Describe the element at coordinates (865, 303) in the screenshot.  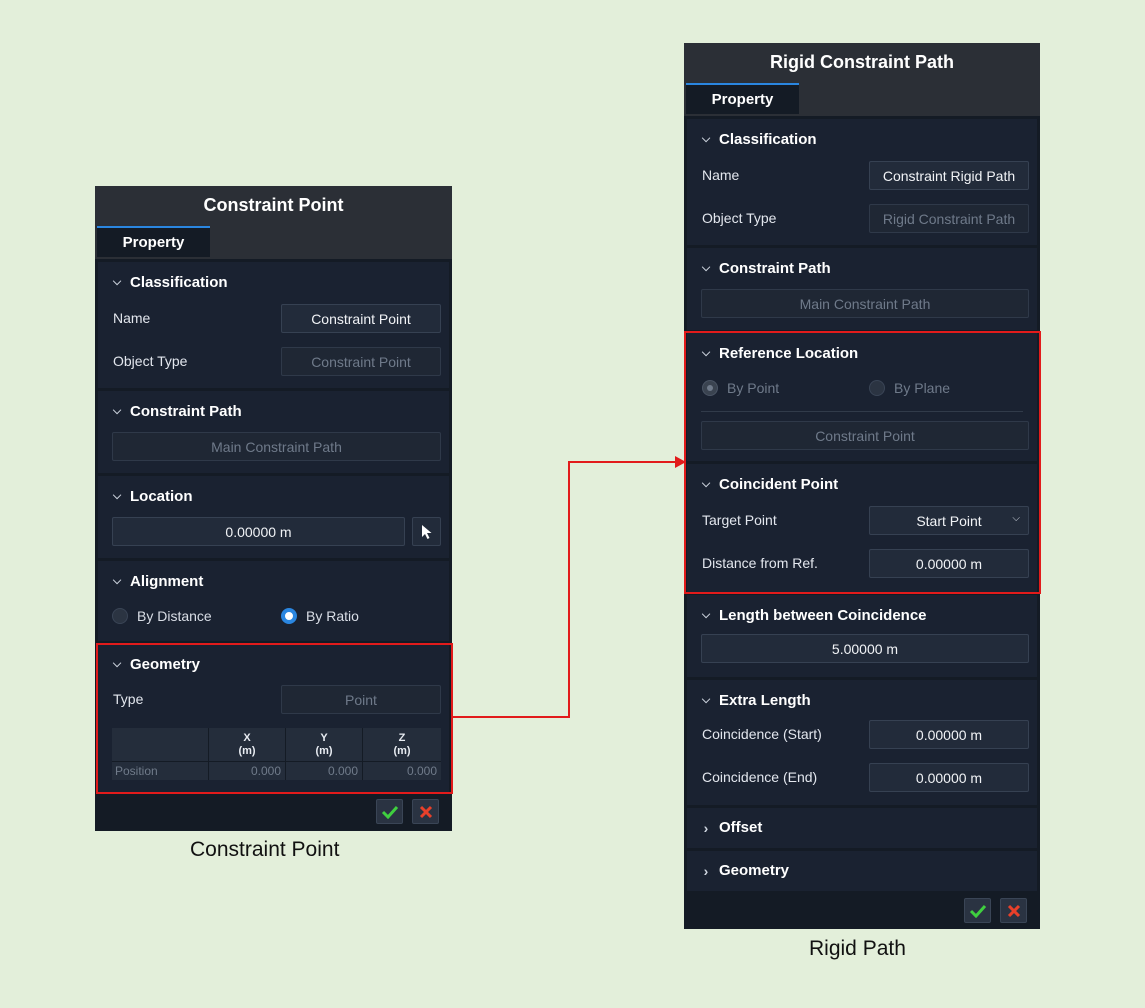
I see `constraint-path-field: Main Constraint Path` at that location.